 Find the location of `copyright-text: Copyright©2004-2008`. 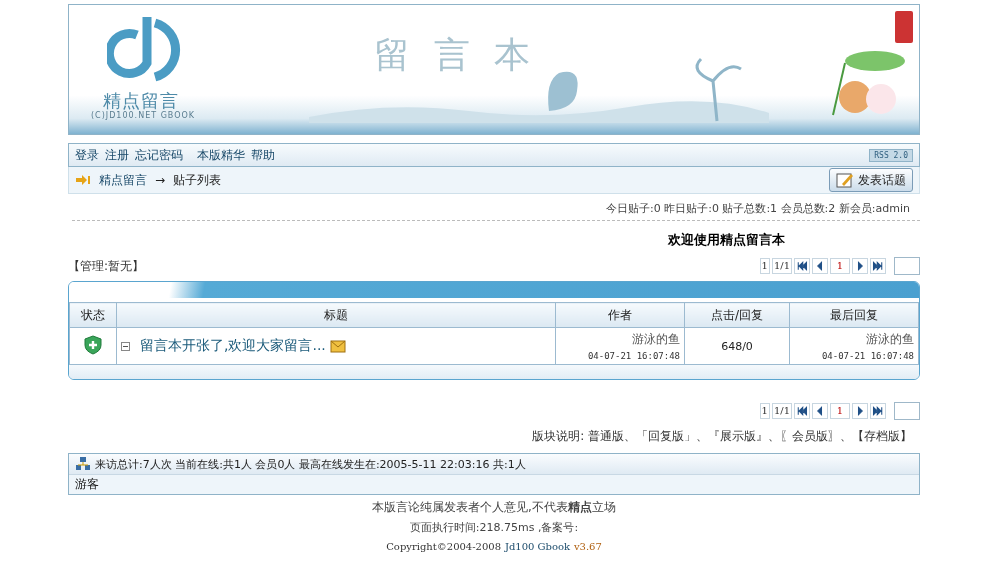

copyright-text: Copyright©2004-2008 is located at coordinates (444, 546).